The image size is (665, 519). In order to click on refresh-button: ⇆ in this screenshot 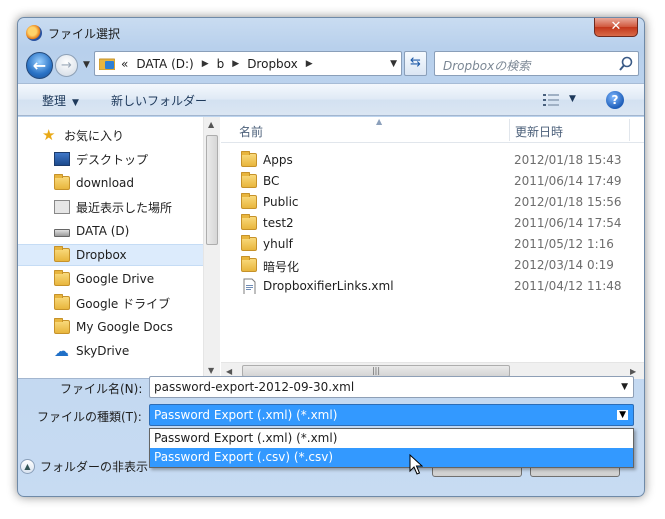, I will do `click(415, 63)`.